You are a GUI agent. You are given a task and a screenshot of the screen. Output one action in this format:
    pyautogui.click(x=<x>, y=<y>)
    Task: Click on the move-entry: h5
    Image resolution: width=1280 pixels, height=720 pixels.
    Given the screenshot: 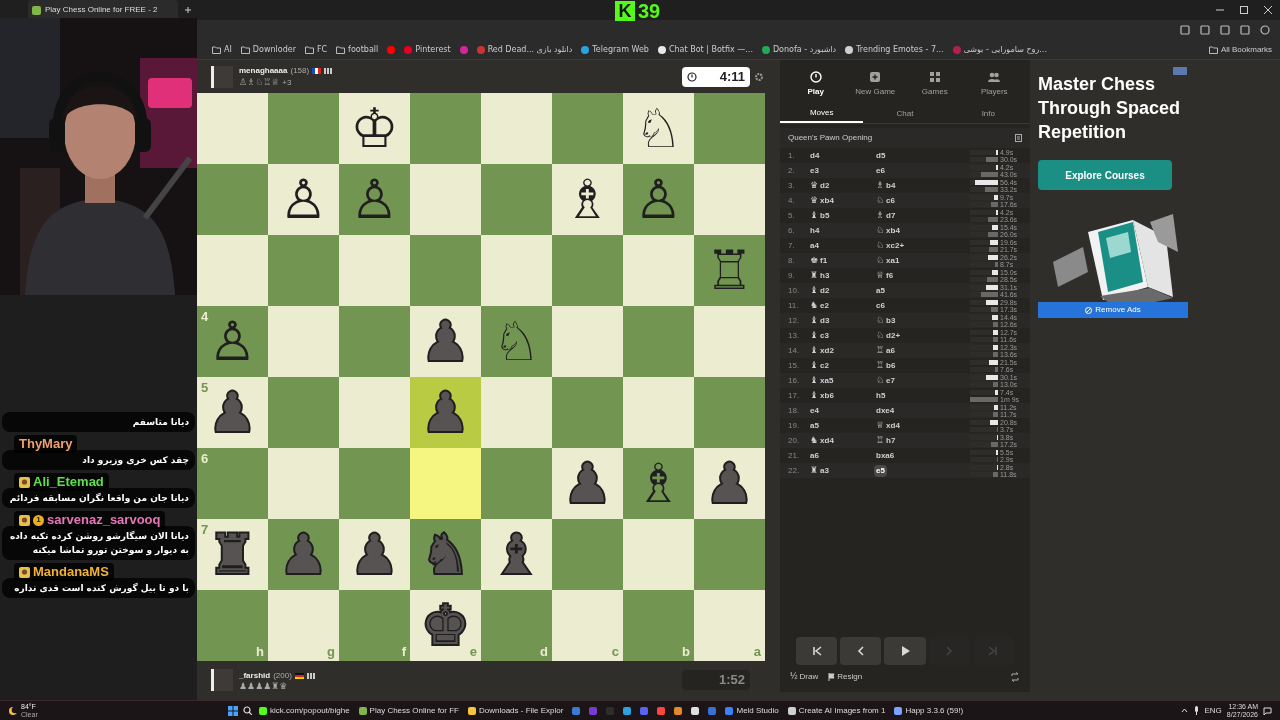 What is the action you would take?
    pyautogui.click(x=881, y=395)
    